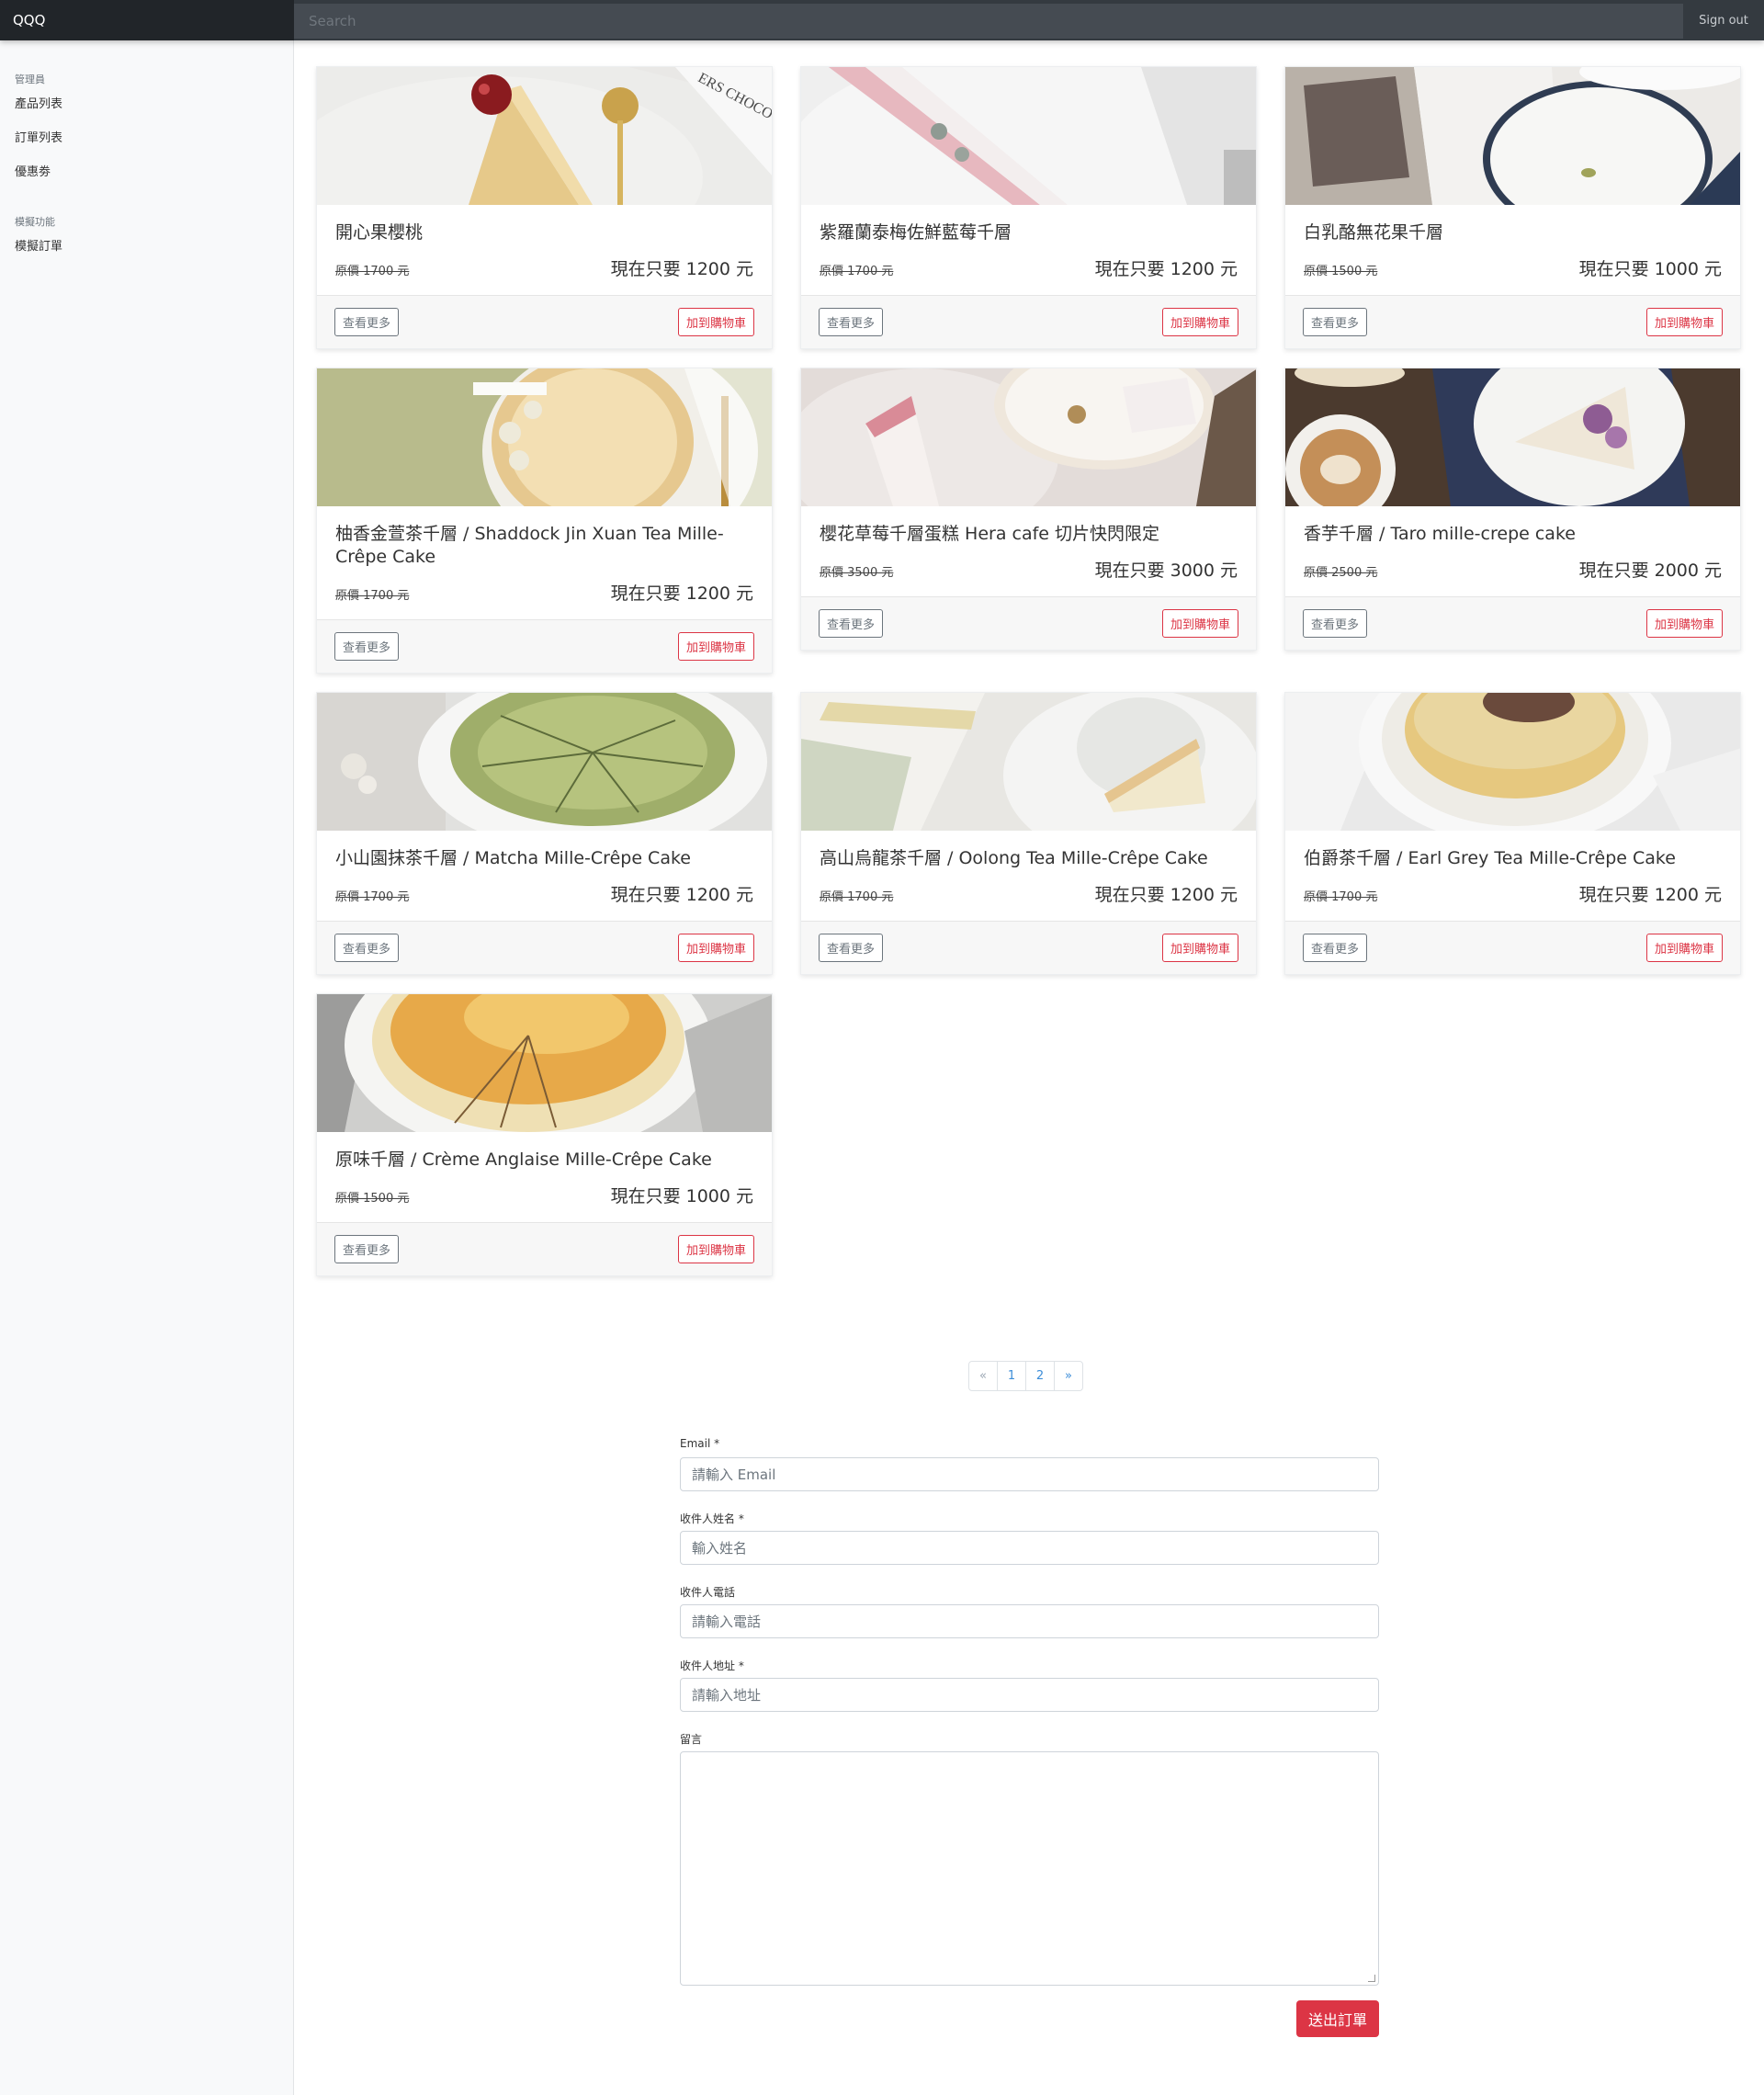  I want to click on product-title: 伯爵茶千層 / Earl Grey Tea Mille-Crêpe Cake, so click(1490, 858).